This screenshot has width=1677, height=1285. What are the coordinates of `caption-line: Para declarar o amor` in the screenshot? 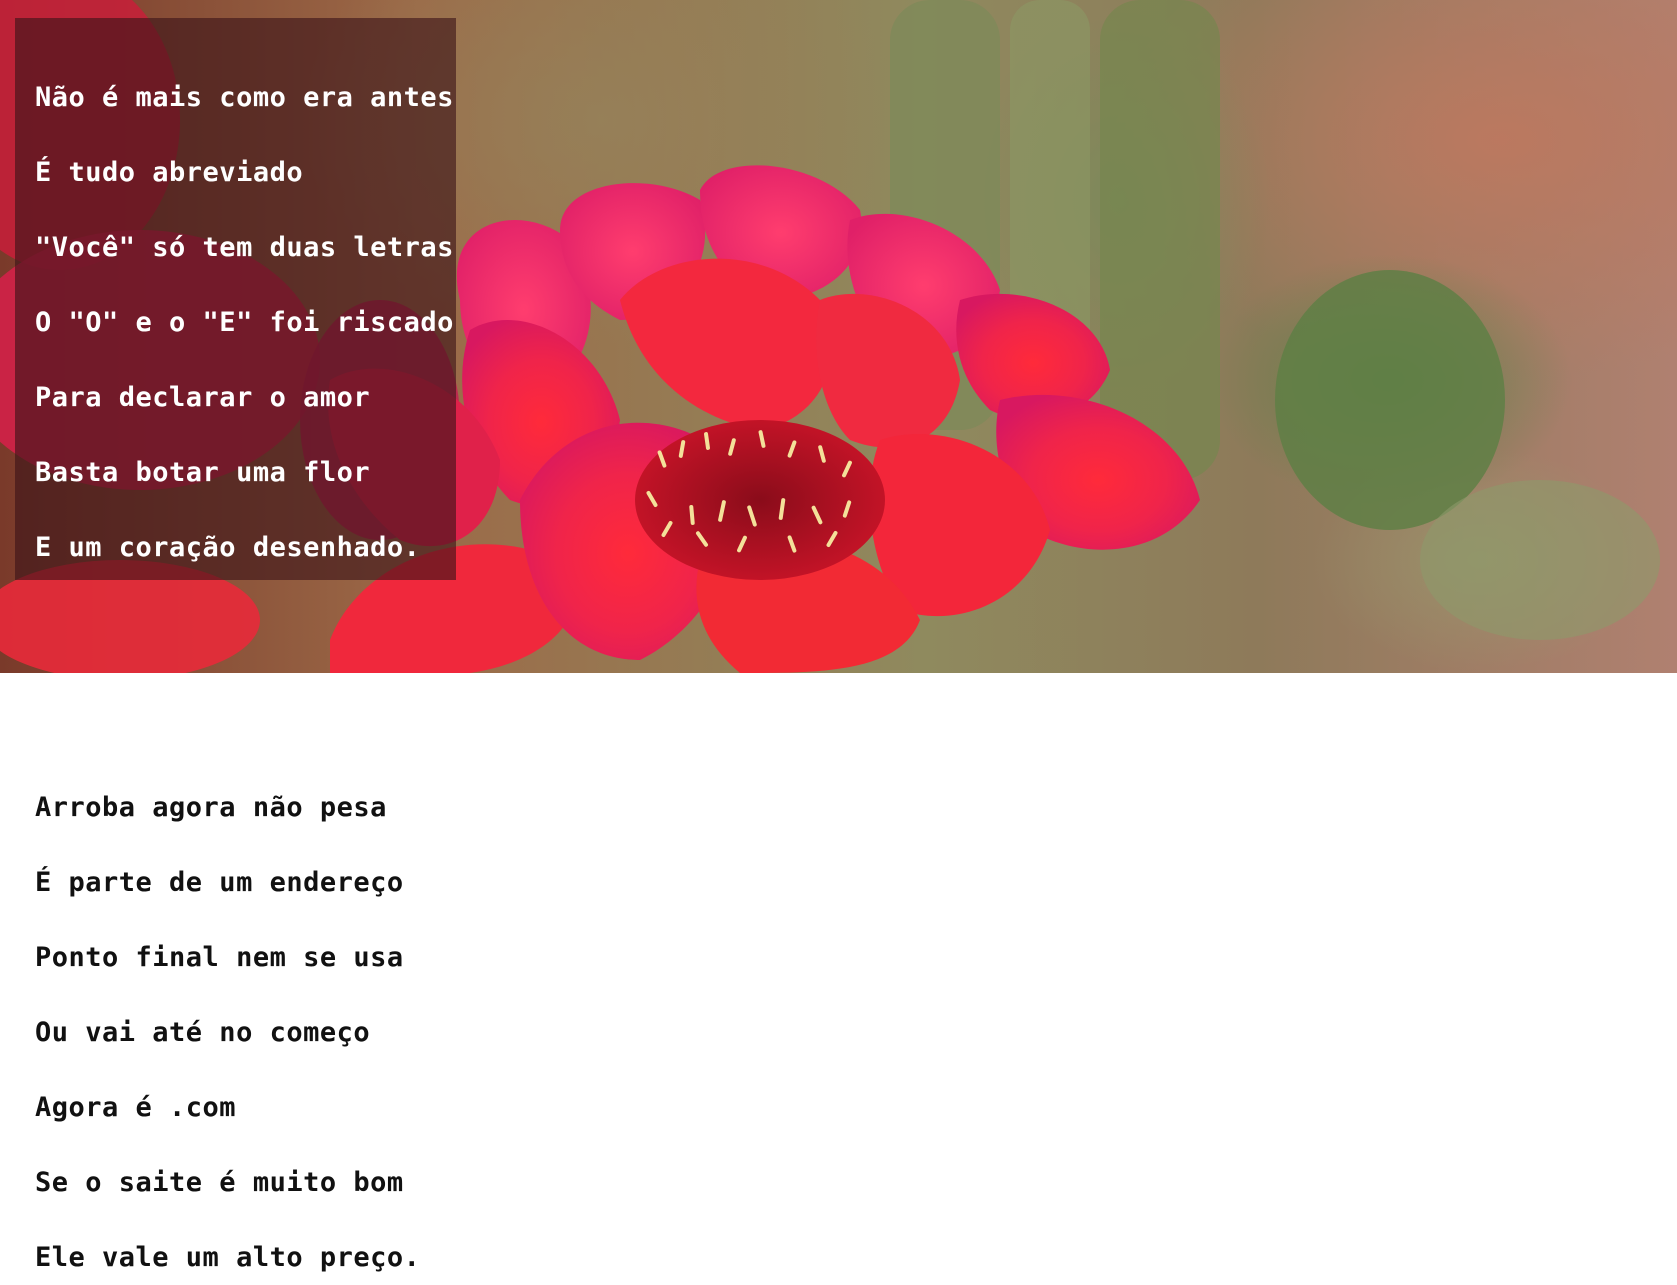 It's located at (203, 397).